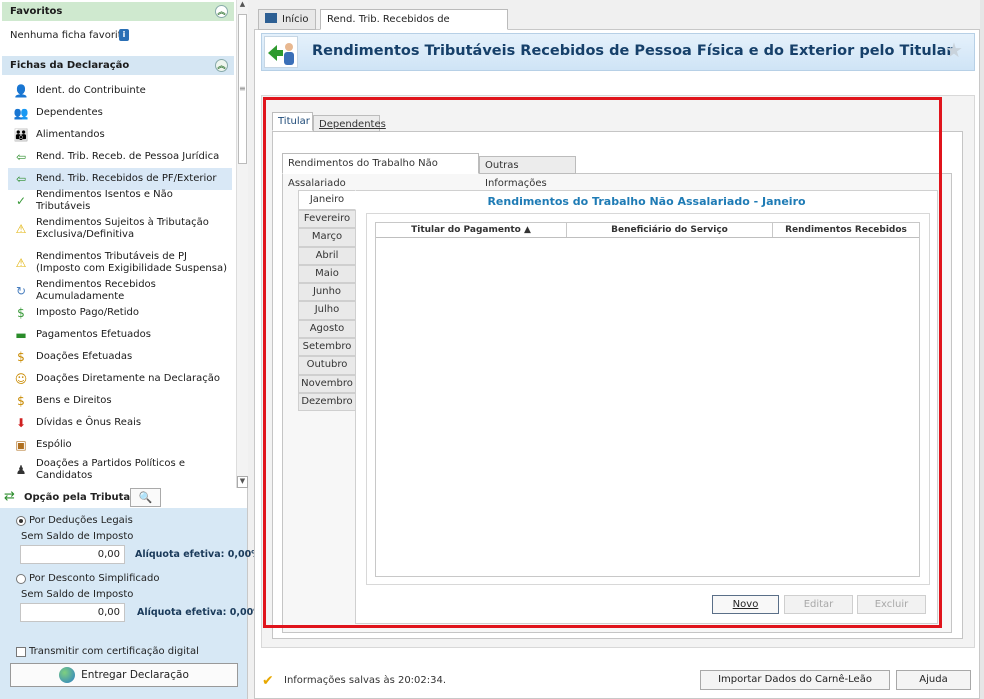 The width and height of the screenshot is (984, 699). What do you see at coordinates (21, 470) in the screenshot?
I see `political-donations-icon: ♟` at bounding box center [21, 470].